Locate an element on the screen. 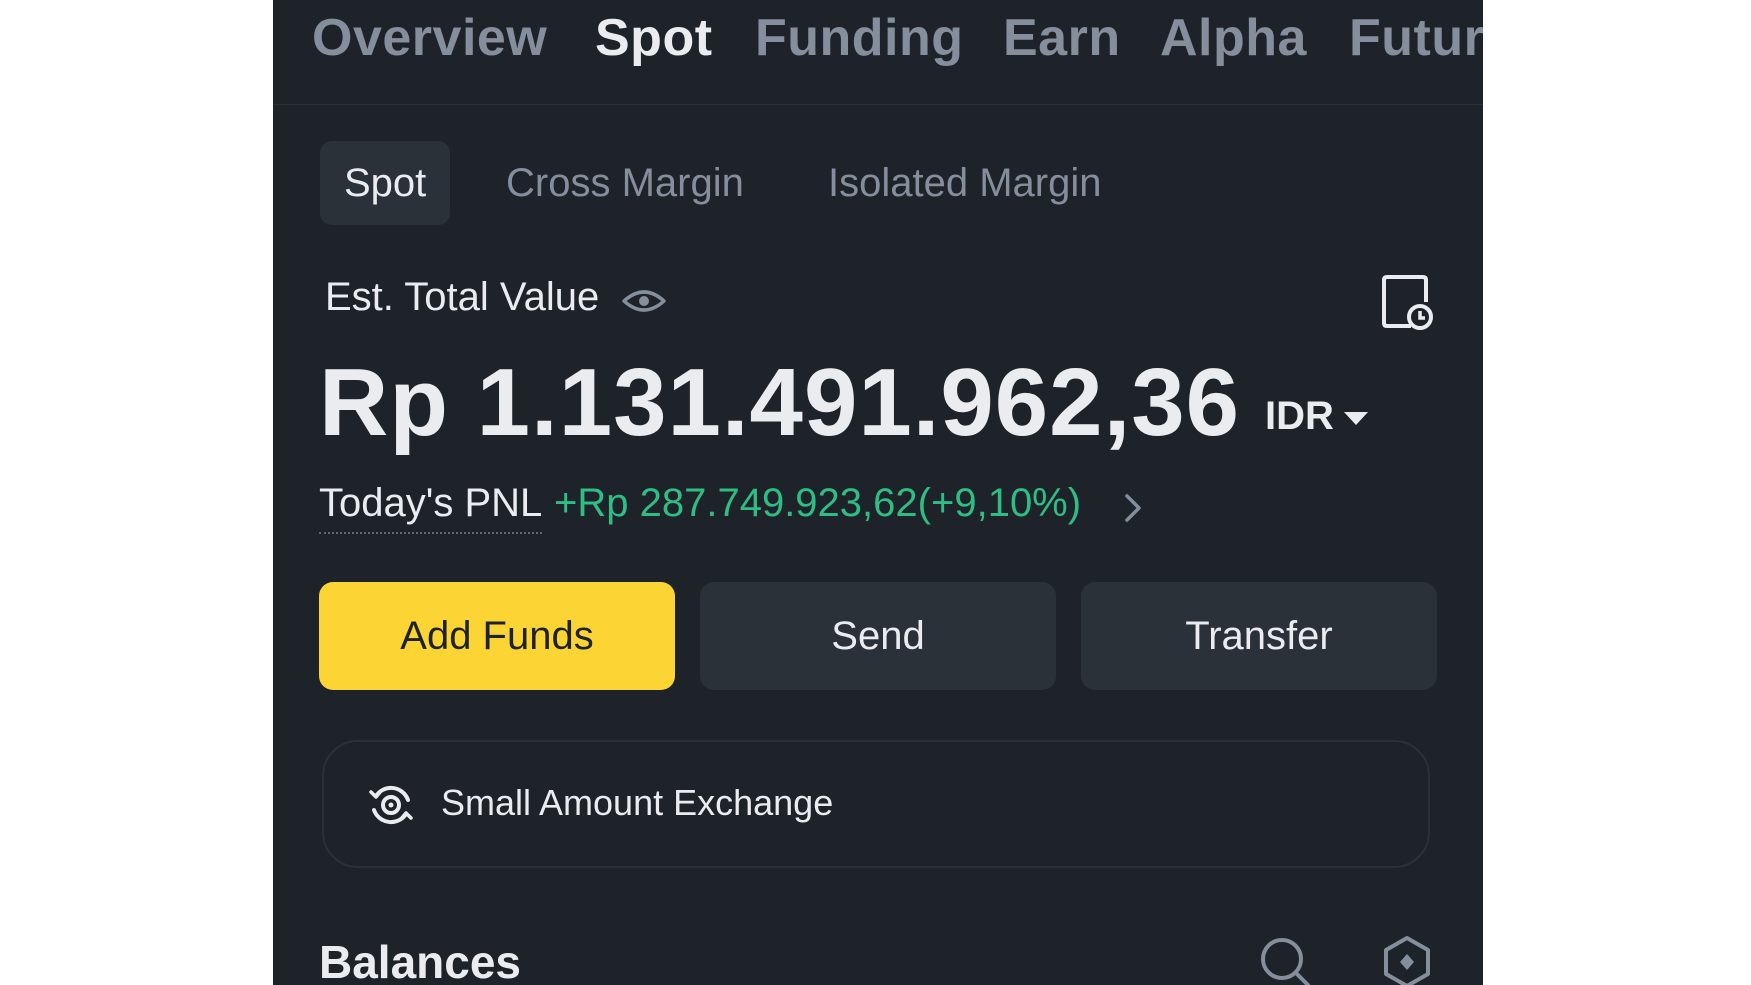 Image resolution: width=1751 pixels, height=985 pixels. subtab-cross-margin: Cross Margin is located at coordinates (625, 183).